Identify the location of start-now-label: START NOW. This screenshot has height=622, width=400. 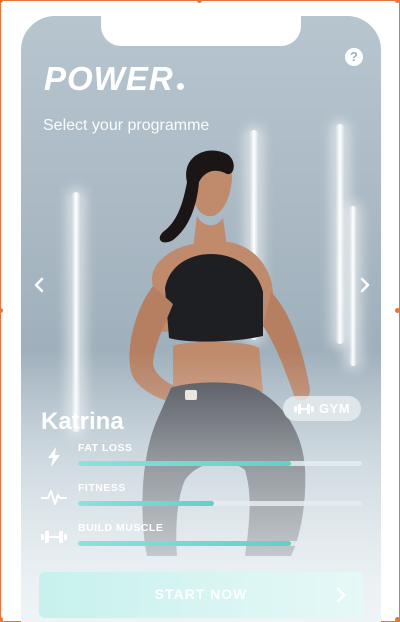
(201, 594).